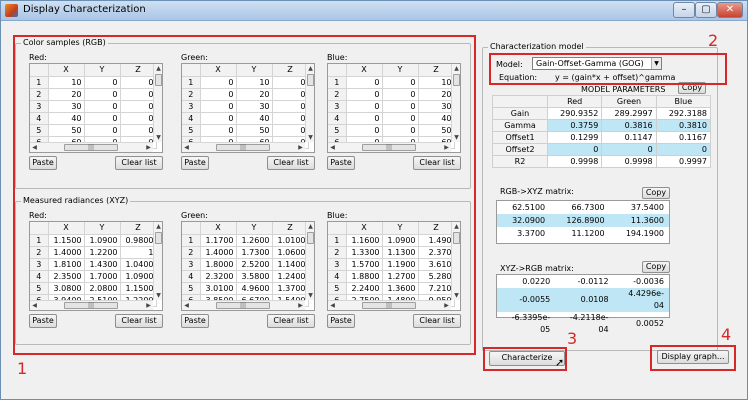  Describe the element at coordinates (523, 233) in the screenshot. I see `matrix-cell: 3.3700` at that location.